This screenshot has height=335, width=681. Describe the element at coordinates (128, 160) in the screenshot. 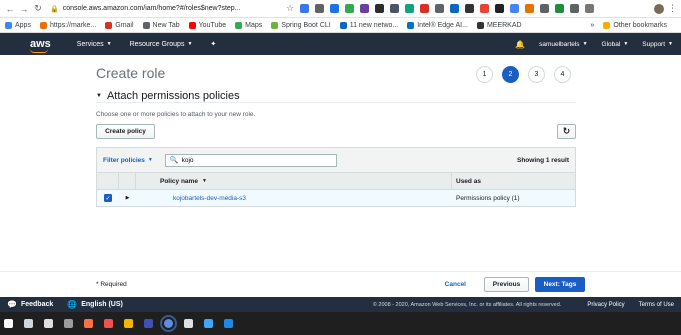

I see `filter-policies-dropdown: Filter policies ▼` at that location.